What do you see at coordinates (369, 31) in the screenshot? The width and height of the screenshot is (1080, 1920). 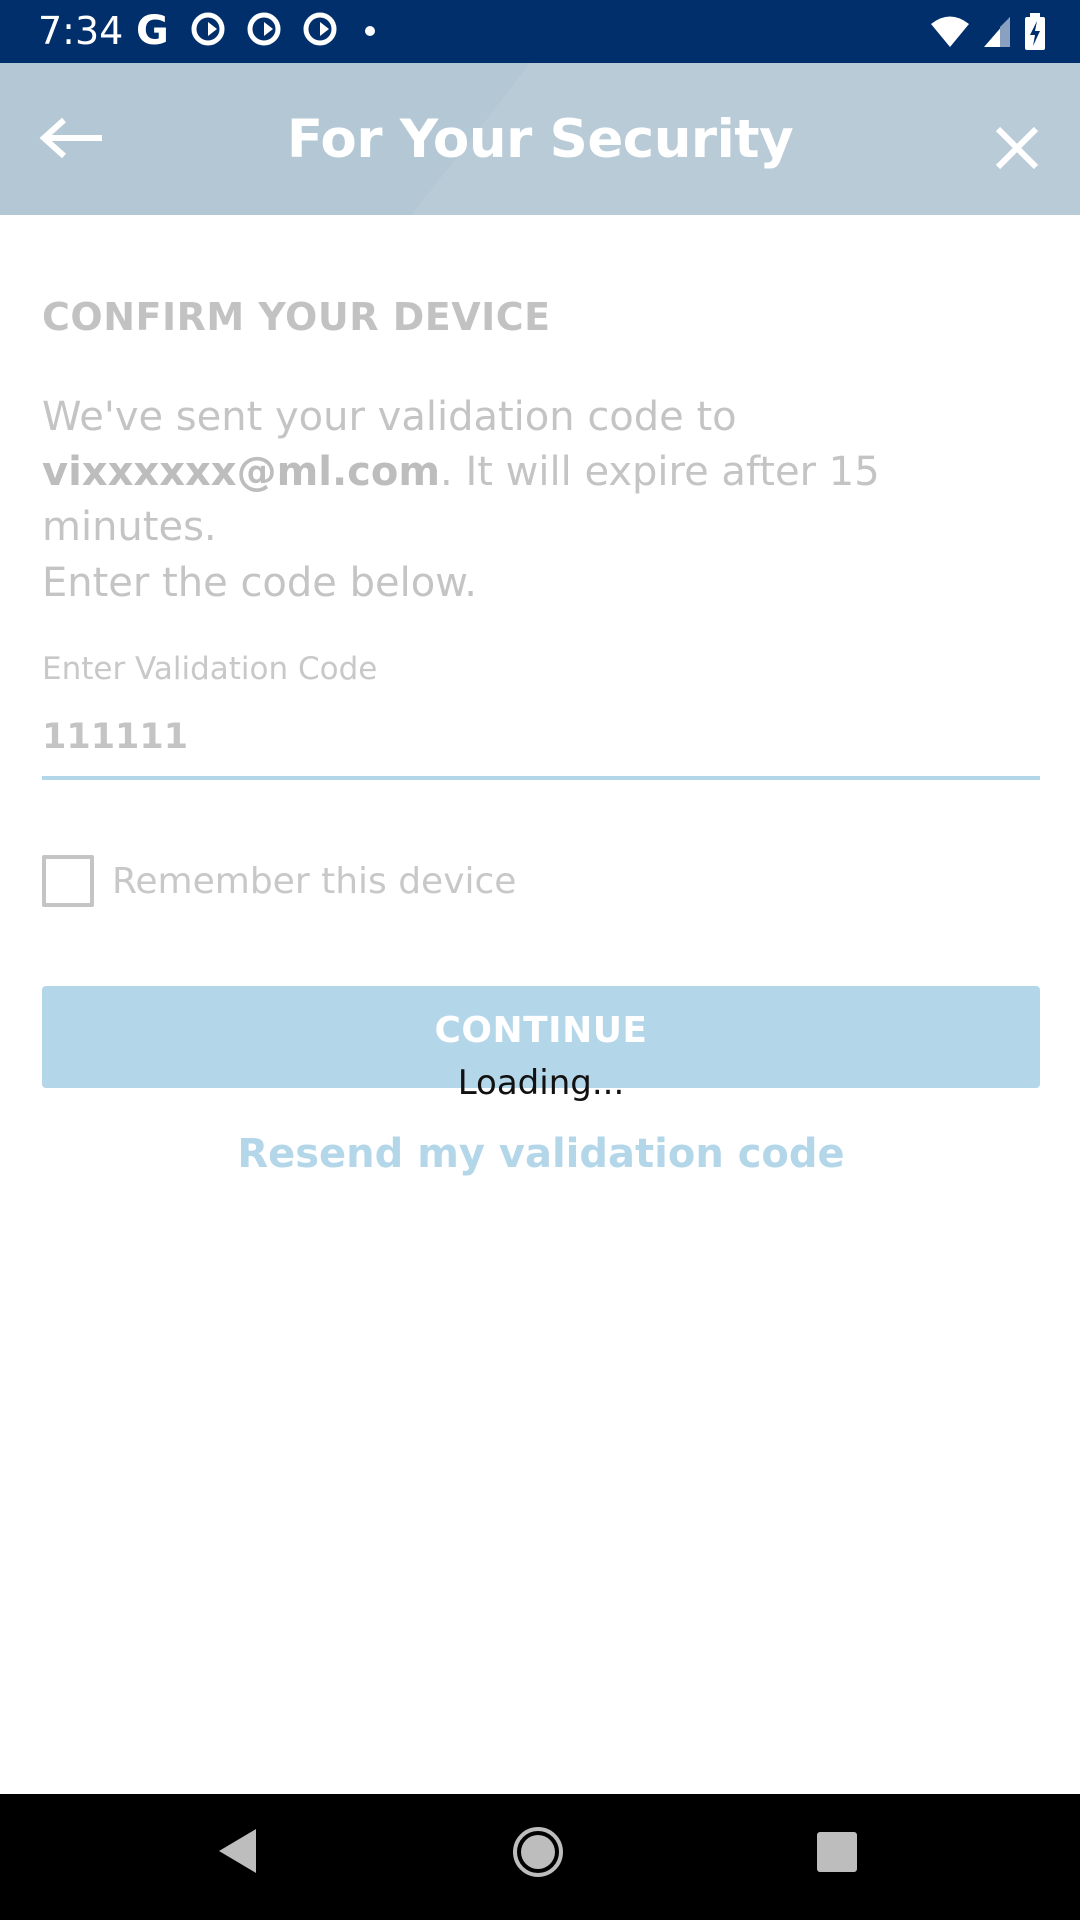 I see `more-dot-icon` at bounding box center [369, 31].